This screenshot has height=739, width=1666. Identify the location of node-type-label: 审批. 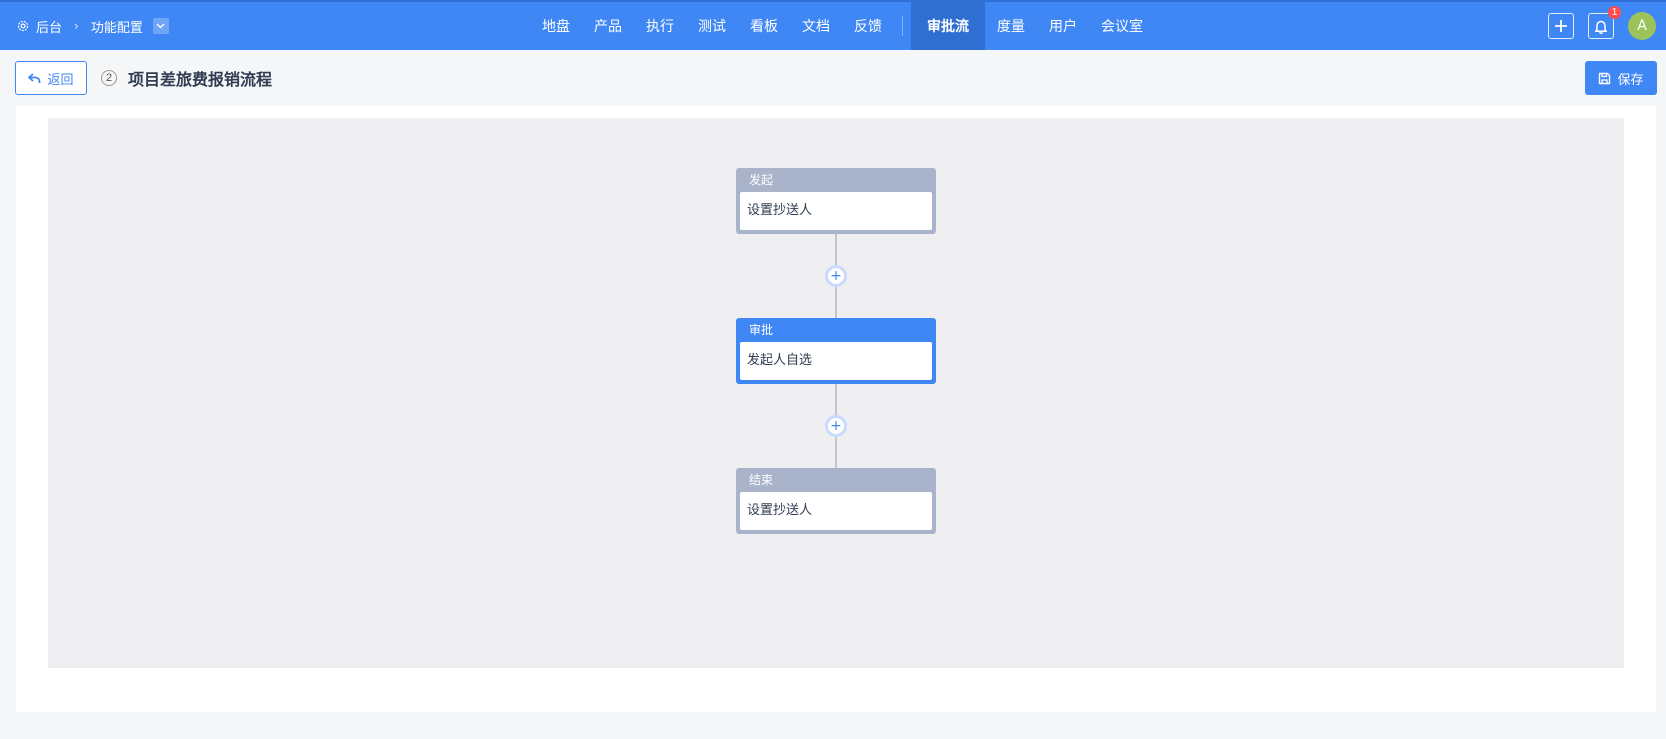
(761, 330).